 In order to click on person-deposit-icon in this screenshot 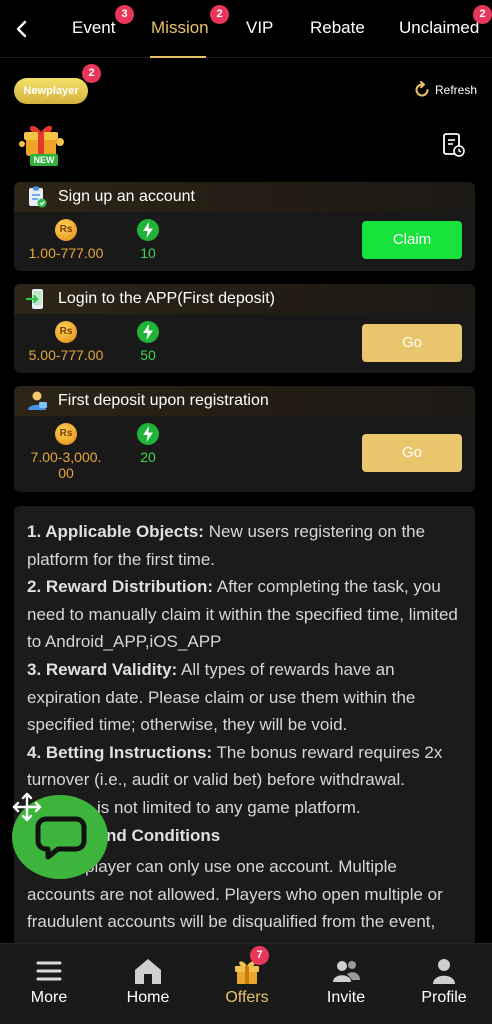, I will do `click(37, 400)`.